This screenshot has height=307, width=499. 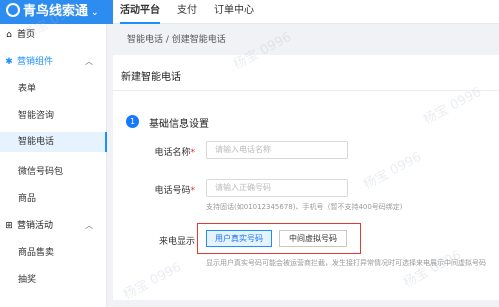 What do you see at coordinates (53, 142) in the screenshot?
I see `sidebar-item-smart-phone: 智能电话` at bounding box center [53, 142].